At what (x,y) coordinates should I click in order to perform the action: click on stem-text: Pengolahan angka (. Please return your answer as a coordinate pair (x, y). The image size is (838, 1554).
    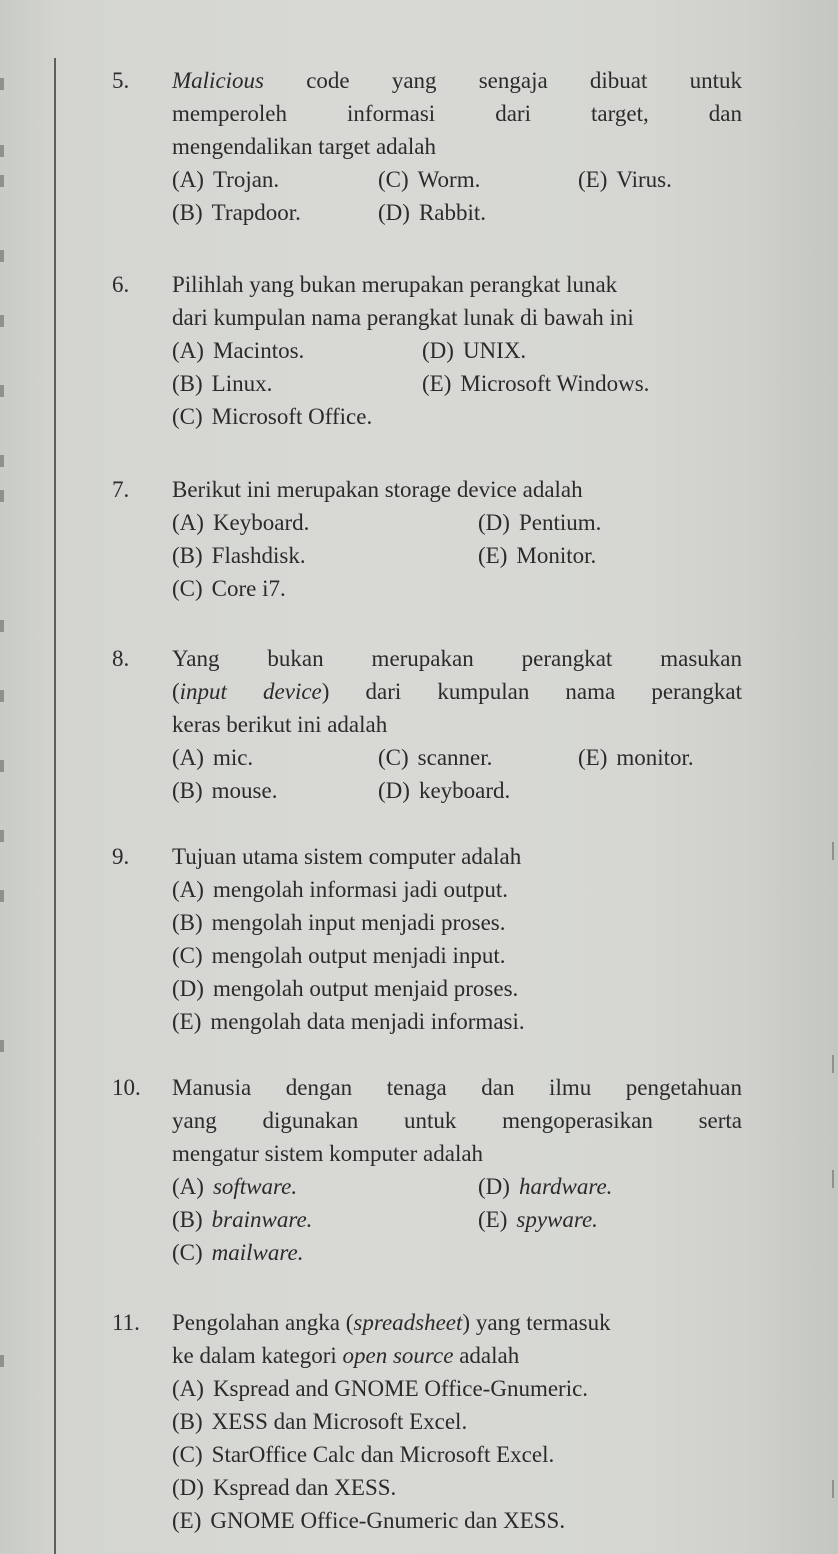
    Looking at the image, I should click on (263, 1322).